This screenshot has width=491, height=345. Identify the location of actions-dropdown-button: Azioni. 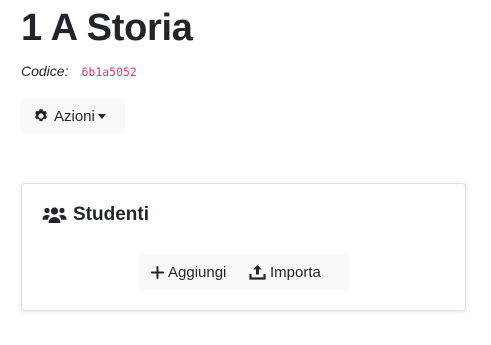
(73, 116).